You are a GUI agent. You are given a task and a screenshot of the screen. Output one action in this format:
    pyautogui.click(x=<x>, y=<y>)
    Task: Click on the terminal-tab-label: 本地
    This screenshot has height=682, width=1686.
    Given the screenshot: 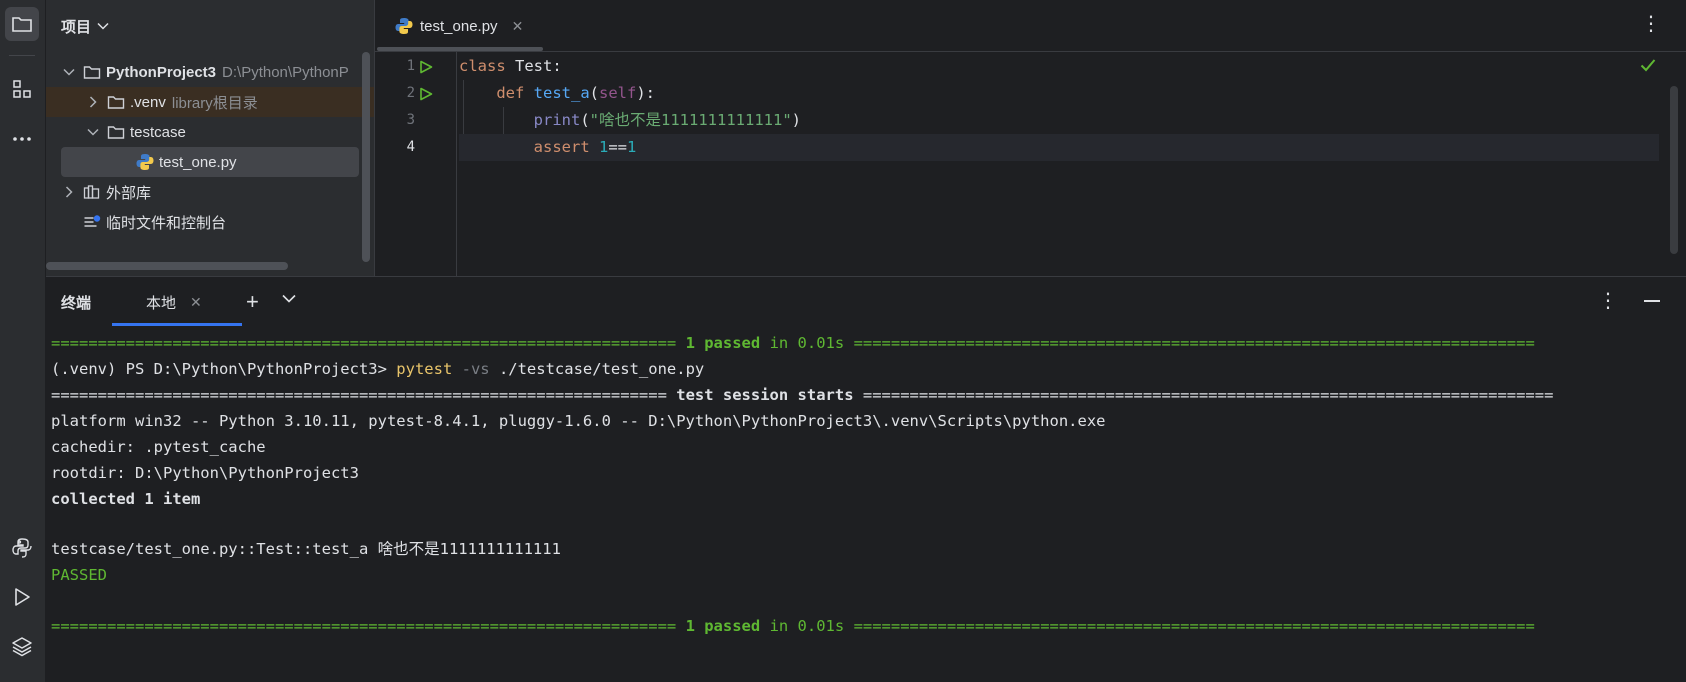 What is the action you would take?
    pyautogui.click(x=161, y=303)
    